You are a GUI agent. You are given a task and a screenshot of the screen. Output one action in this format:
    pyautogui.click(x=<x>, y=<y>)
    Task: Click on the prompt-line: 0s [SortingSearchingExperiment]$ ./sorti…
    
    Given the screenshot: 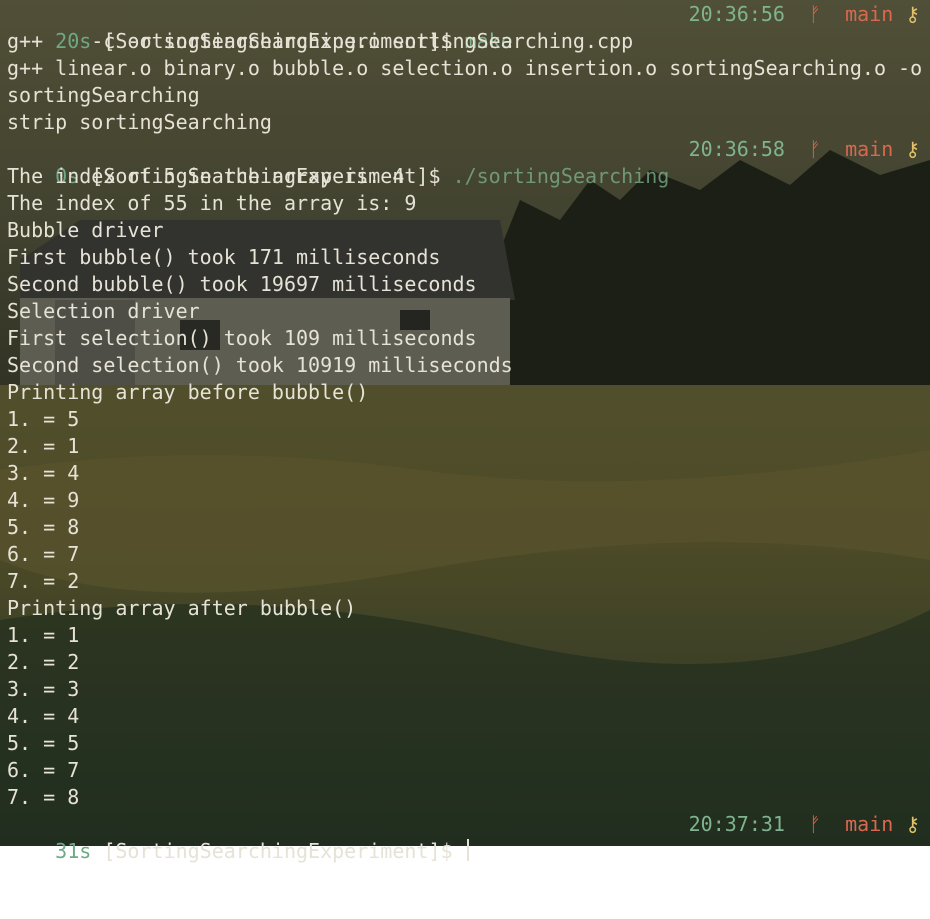 What is the action you would take?
    pyautogui.click(x=463, y=162)
    